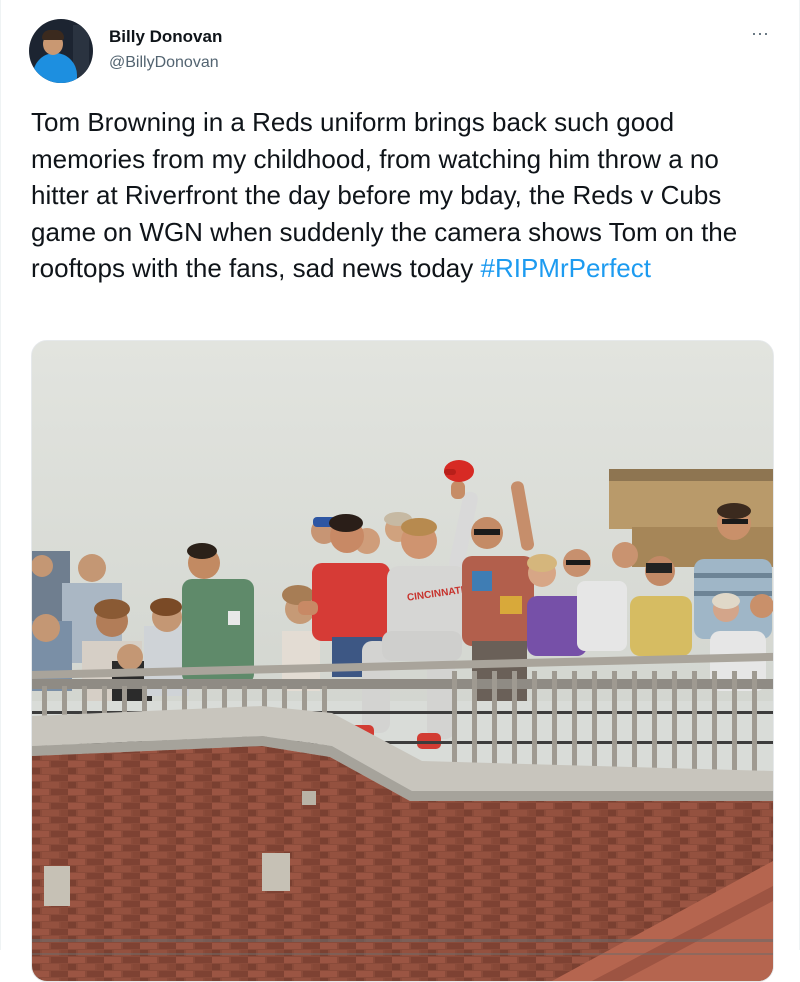 The height and width of the screenshot is (982, 800). What do you see at coordinates (164, 63) in the screenshot?
I see `author-handle: @BillyDonovan` at bounding box center [164, 63].